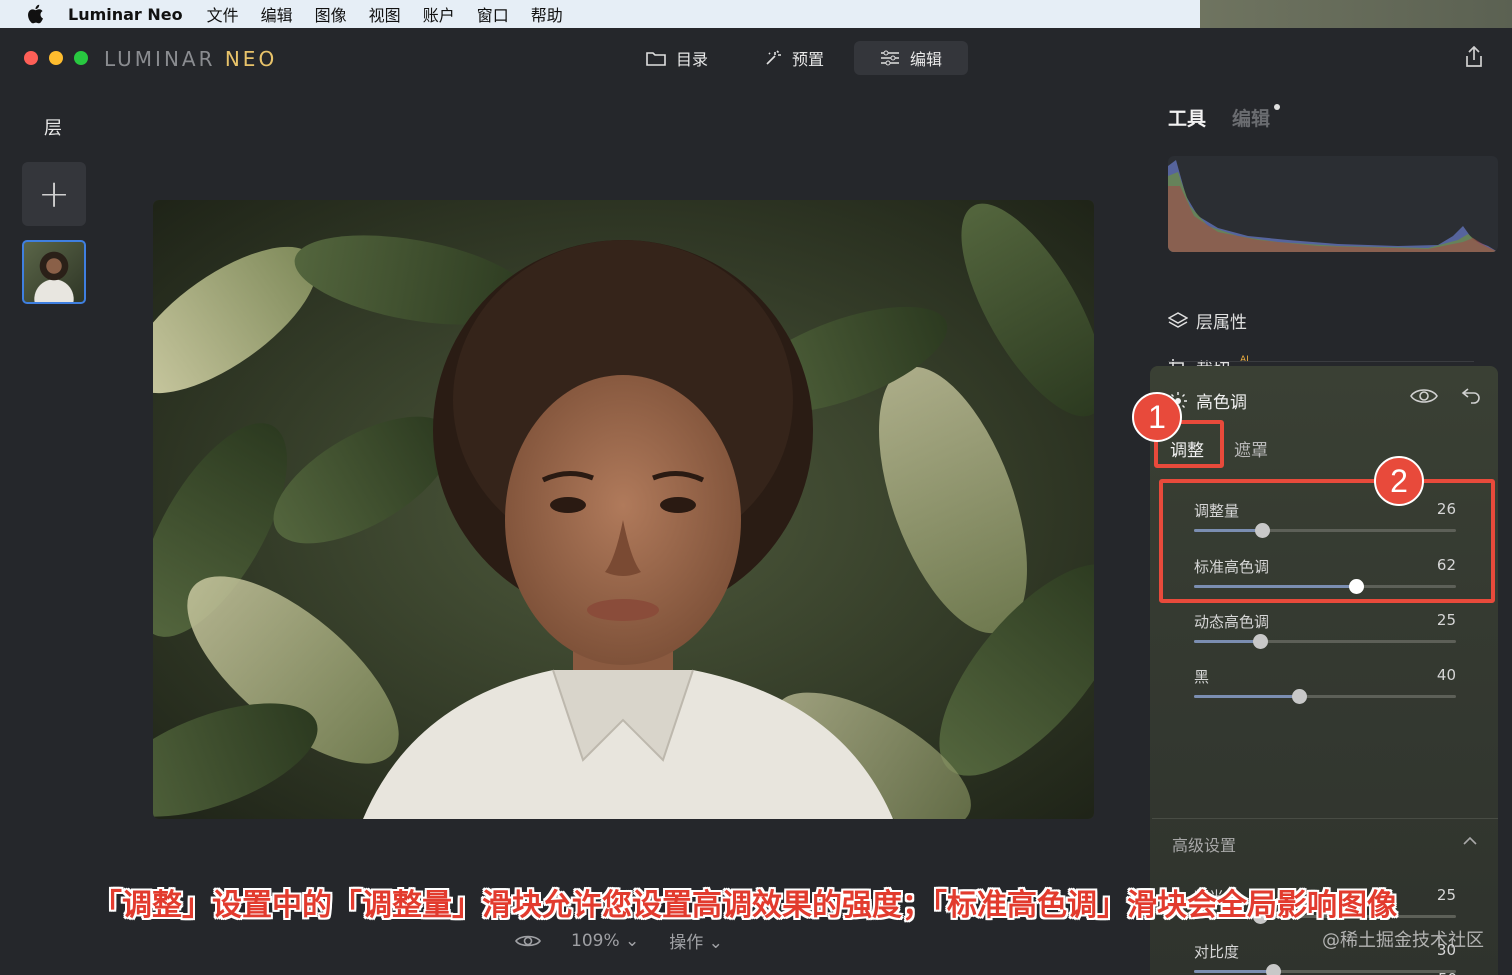  Describe the element at coordinates (1251, 448) in the screenshot. I see `subtab-mask: 遮罩` at that location.